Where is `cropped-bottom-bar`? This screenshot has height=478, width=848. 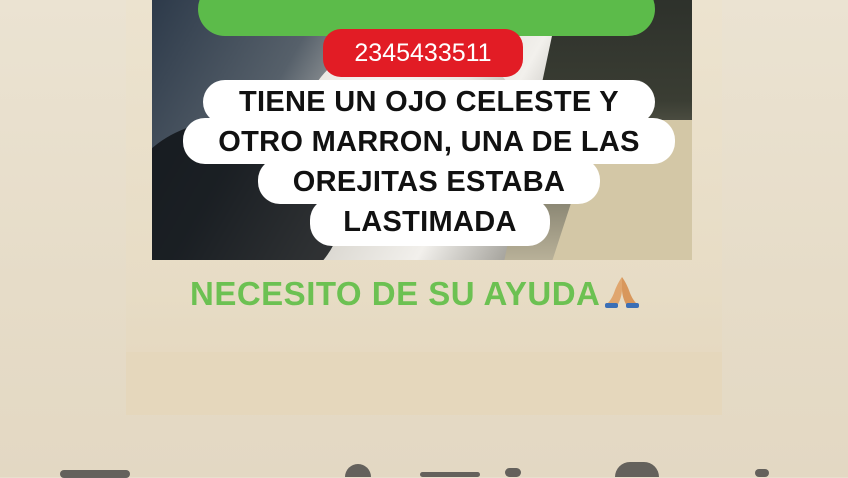 cropped-bottom-bar is located at coordinates (424, 469).